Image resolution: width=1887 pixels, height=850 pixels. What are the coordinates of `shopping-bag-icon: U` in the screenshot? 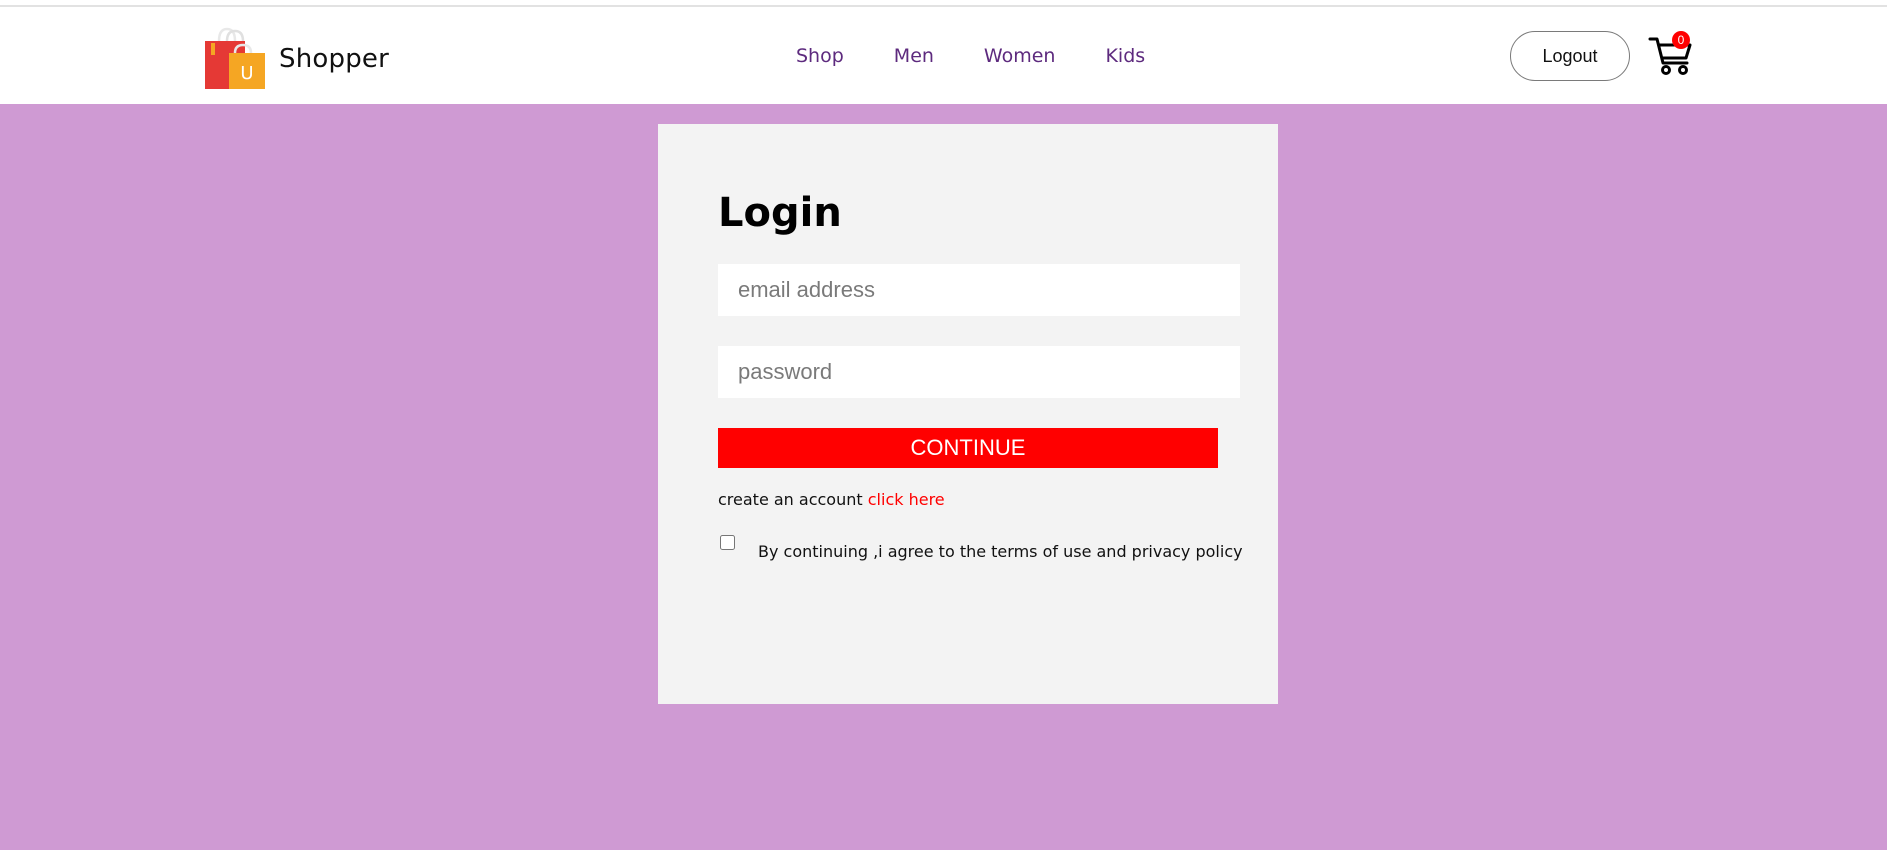 It's located at (235, 58).